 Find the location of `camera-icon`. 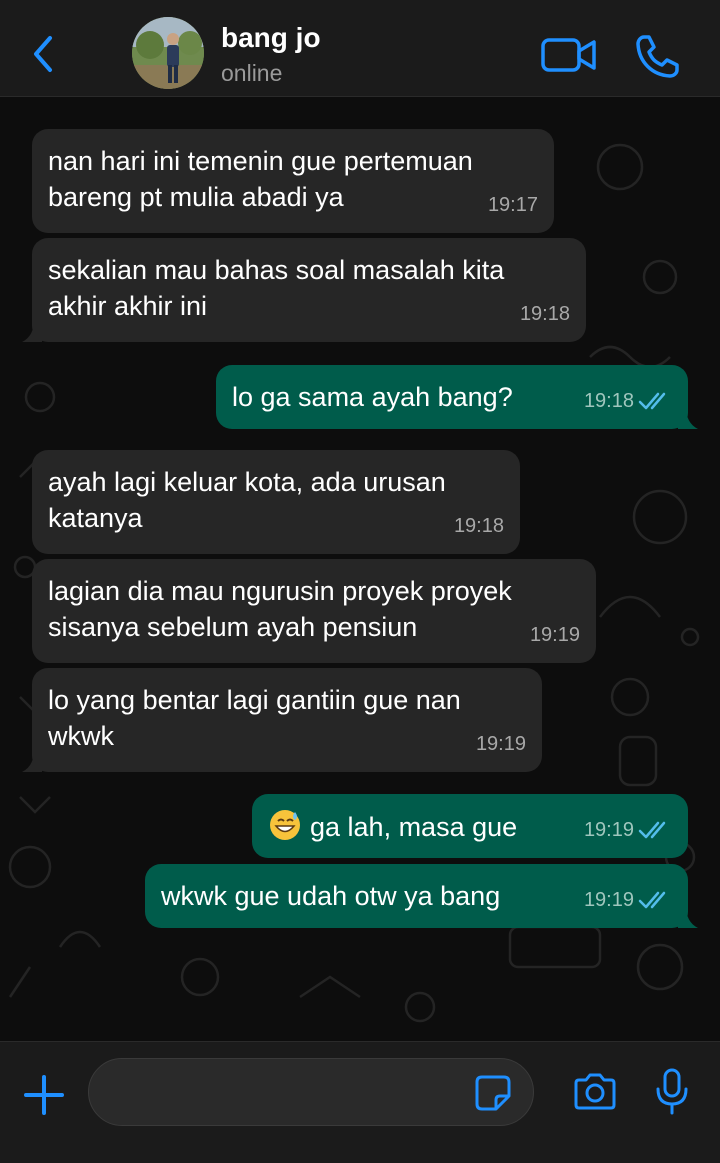

camera-icon is located at coordinates (595, 1091).